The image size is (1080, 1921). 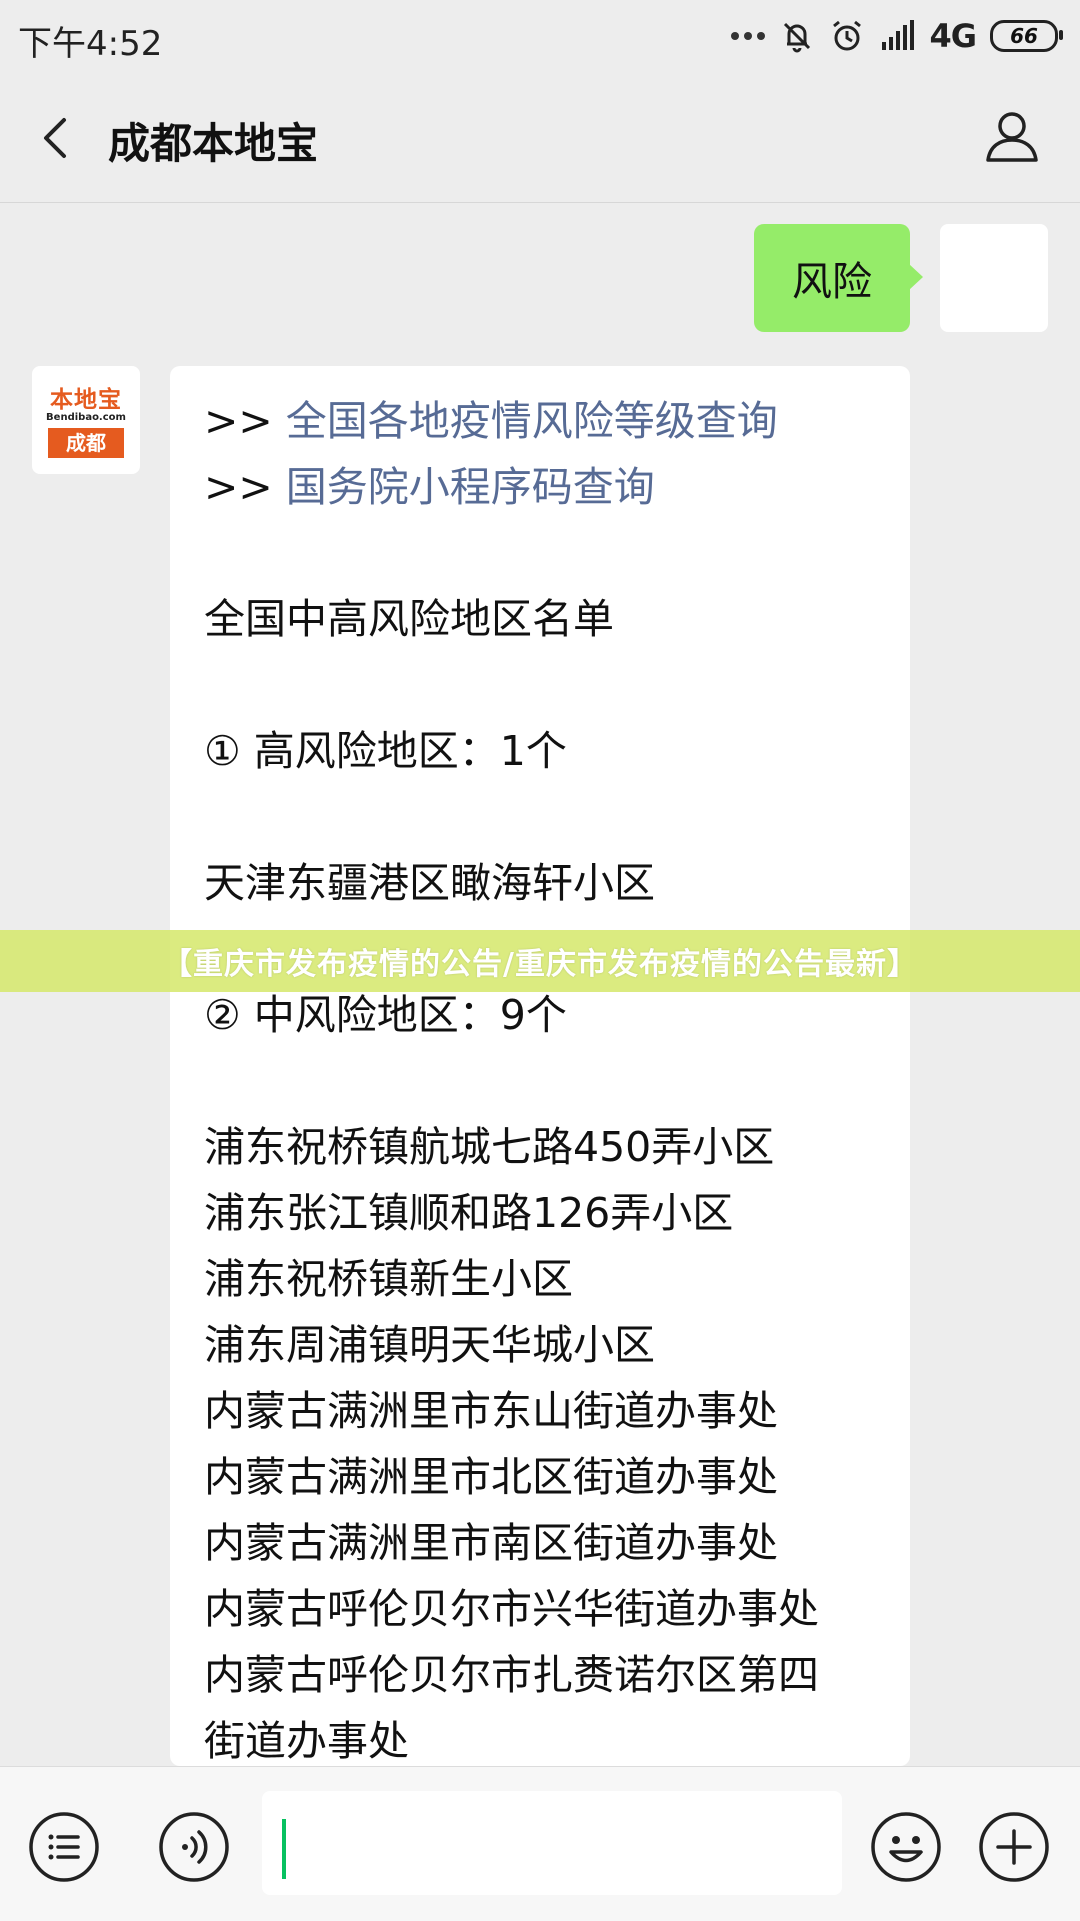 What do you see at coordinates (511, 1675) in the screenshot?
I see `mid-risk-area: 内蒙古呼伦贝尔市扎赉诺尔区第四` at bounding box center [511, 1675].